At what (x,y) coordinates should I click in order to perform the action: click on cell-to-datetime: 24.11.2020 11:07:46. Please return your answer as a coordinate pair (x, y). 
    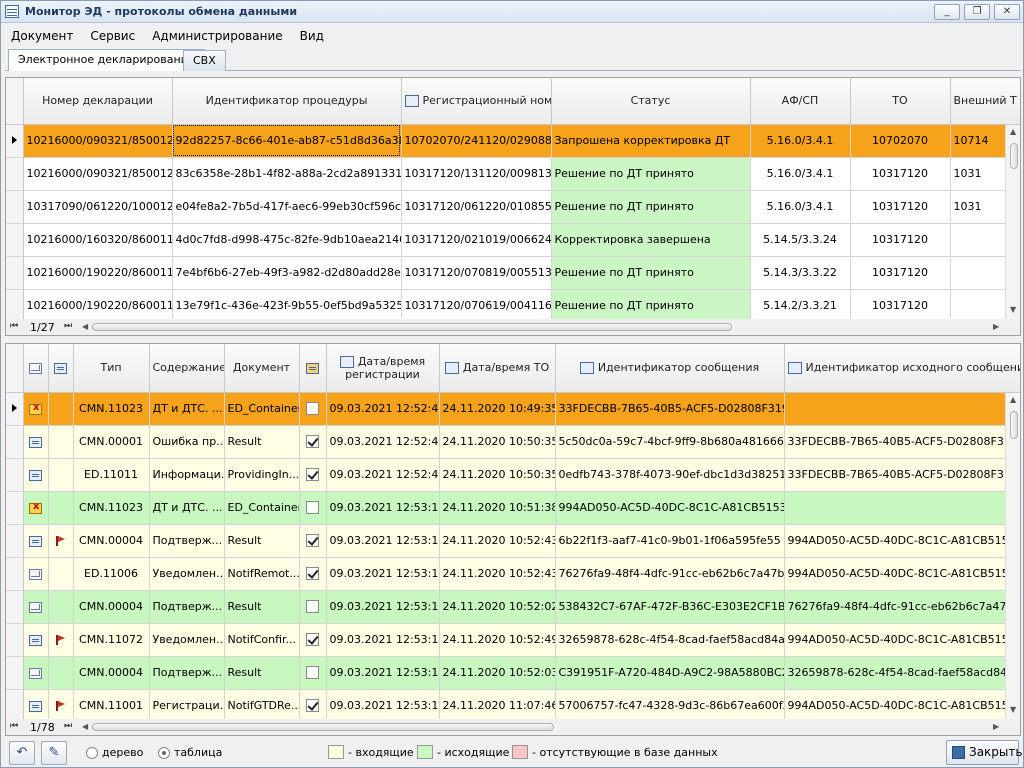
    Looking at the image, I should click on (497, 706).